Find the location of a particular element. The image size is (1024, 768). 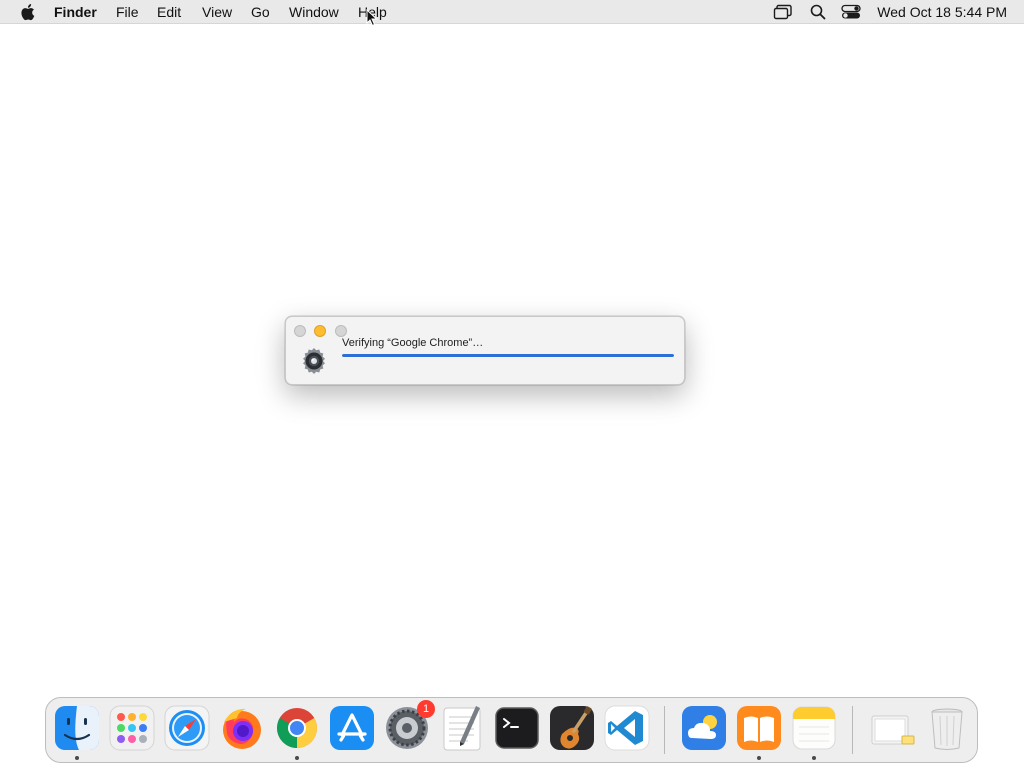

dock-launchpad is located at coordinates (132, 728).